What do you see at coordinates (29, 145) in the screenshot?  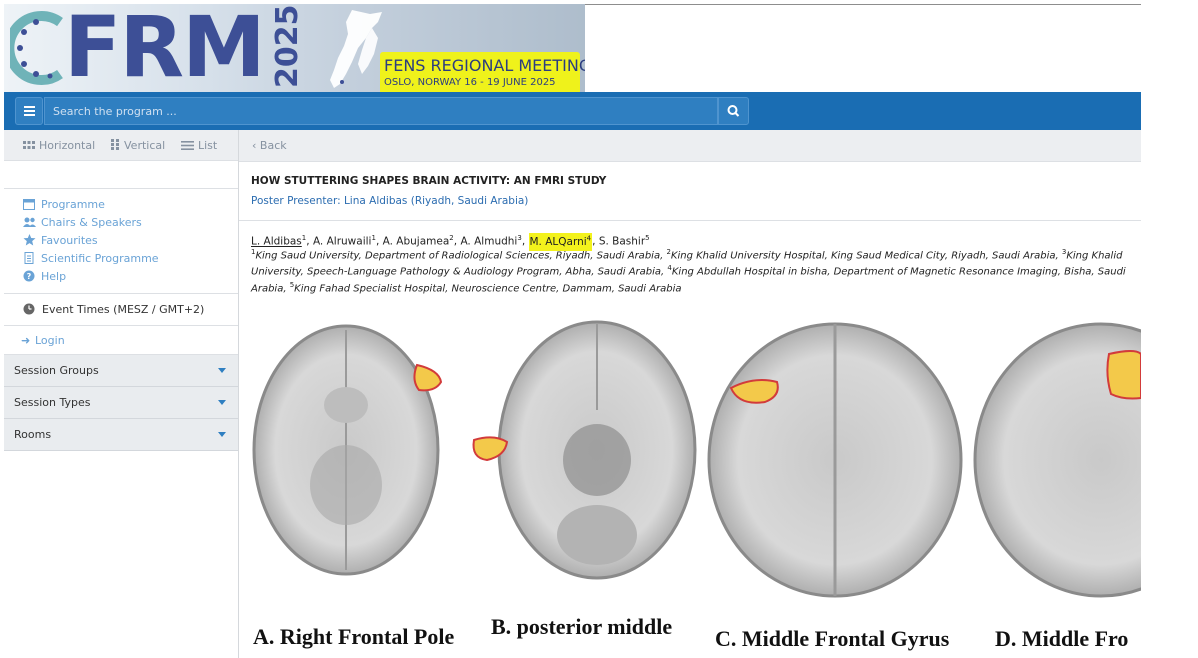 I see `grid-horizontal-icon` at bounding box center [29, 145].